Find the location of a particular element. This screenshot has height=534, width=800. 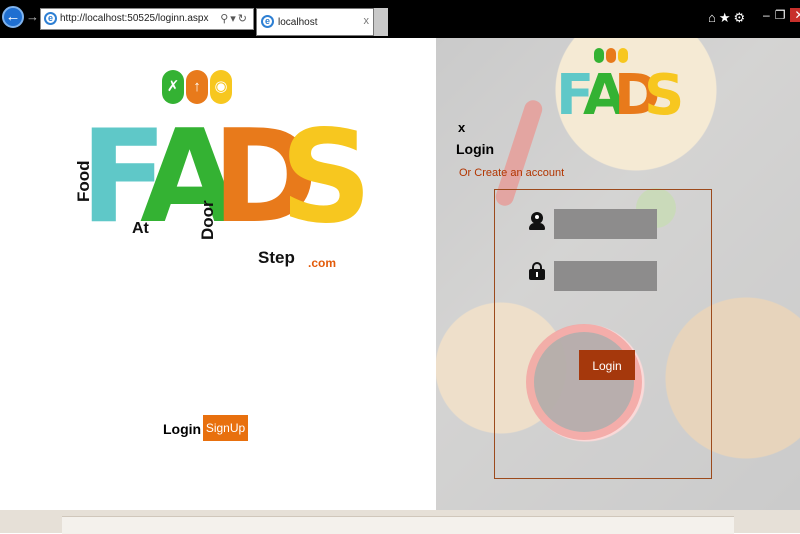

url-text: http://localhost:50525/loginn.aspx is located at coordinates (134, 18).